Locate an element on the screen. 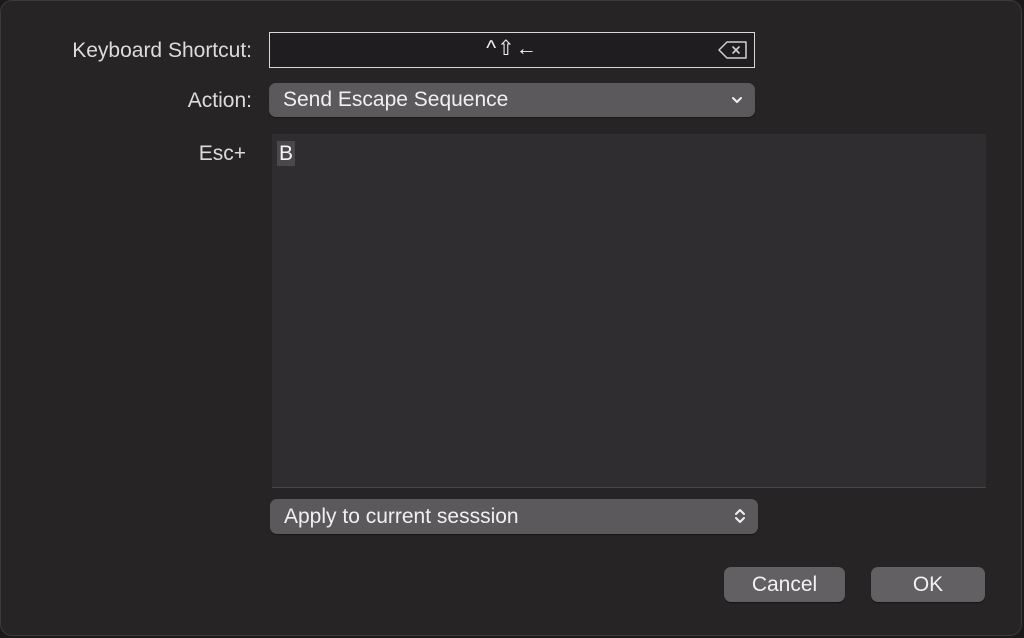  keyboard-shortcut-field: ^⇧← is located at coordinates (512, 50).